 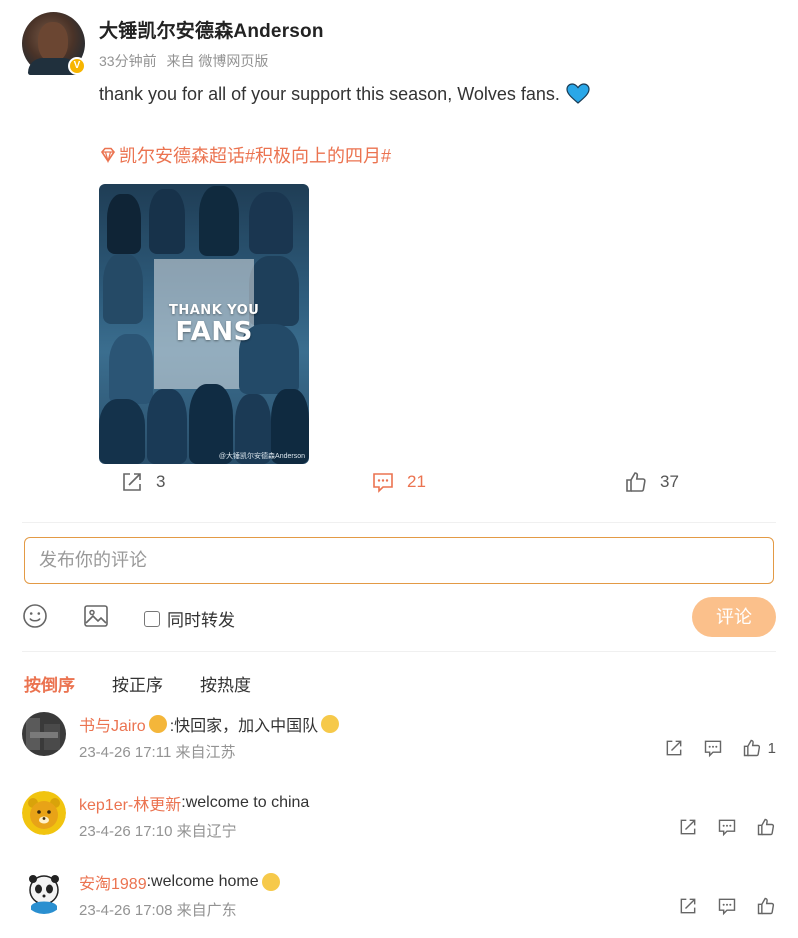 I want to click on comment-time: 23-4-26 17:10, so click(x=126, y=831).